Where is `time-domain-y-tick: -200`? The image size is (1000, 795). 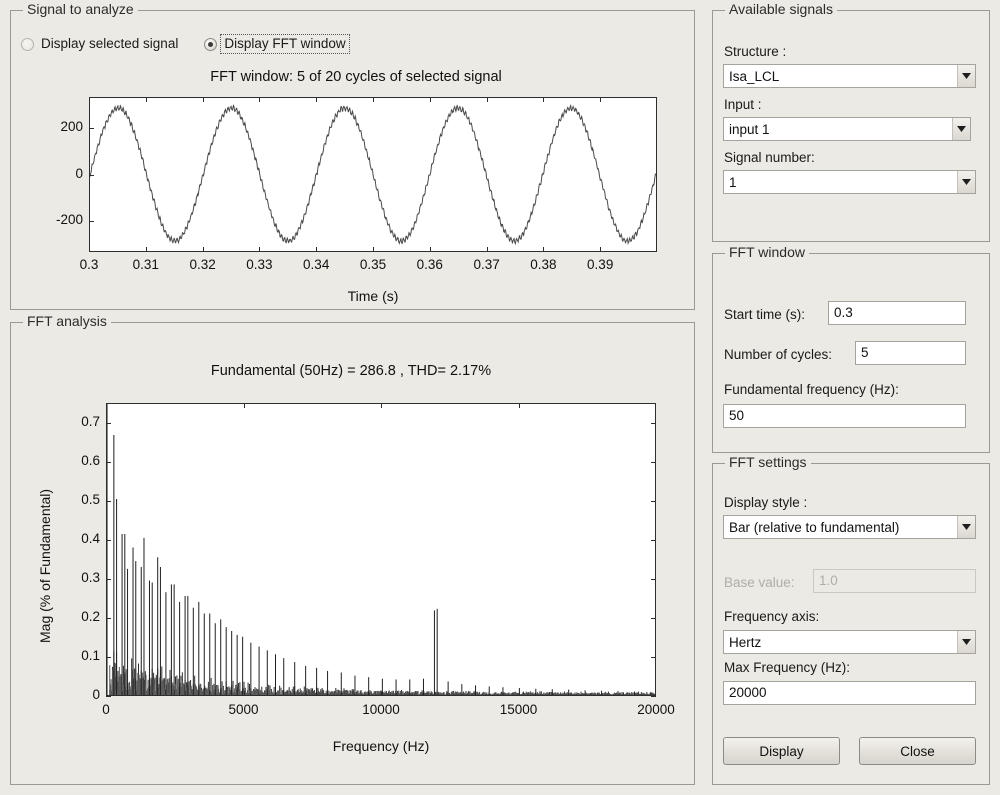 time-domain-y-tick: -200 is located at coordinates (69, 220).